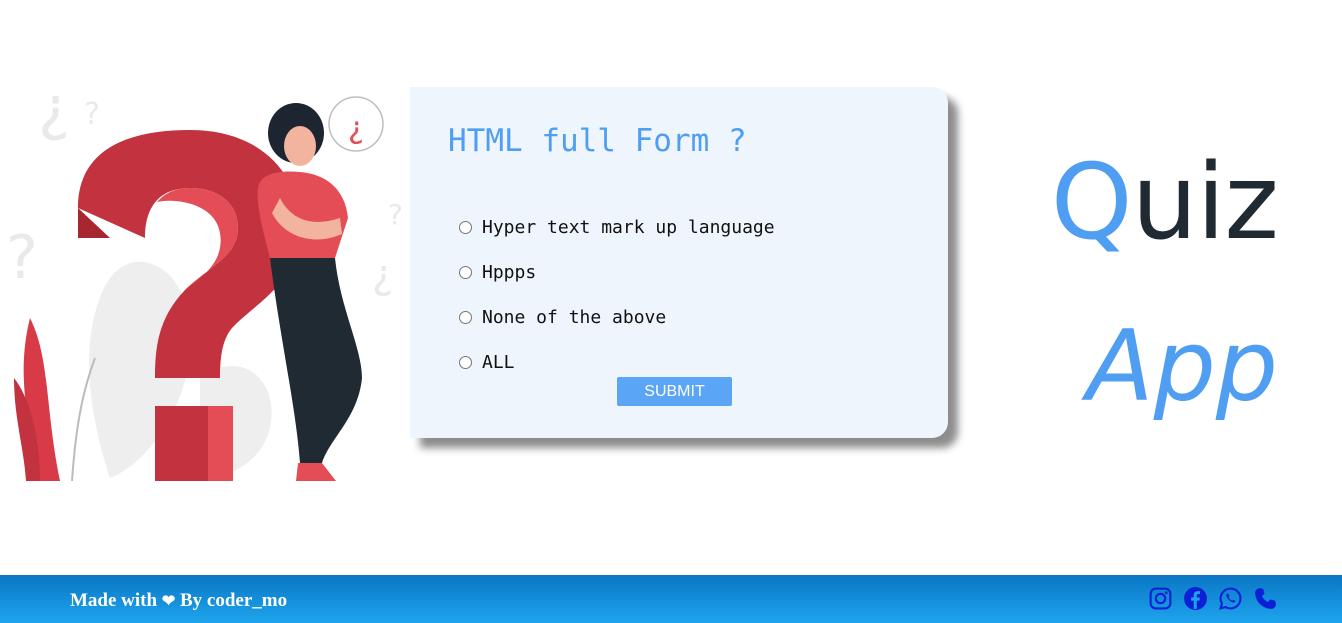 This screenshot has width=1342, height=623. Describe the element at coordinates (671, 599) in the screenshot. I see `footer: Made with ❤ By coder_mo` at that location.